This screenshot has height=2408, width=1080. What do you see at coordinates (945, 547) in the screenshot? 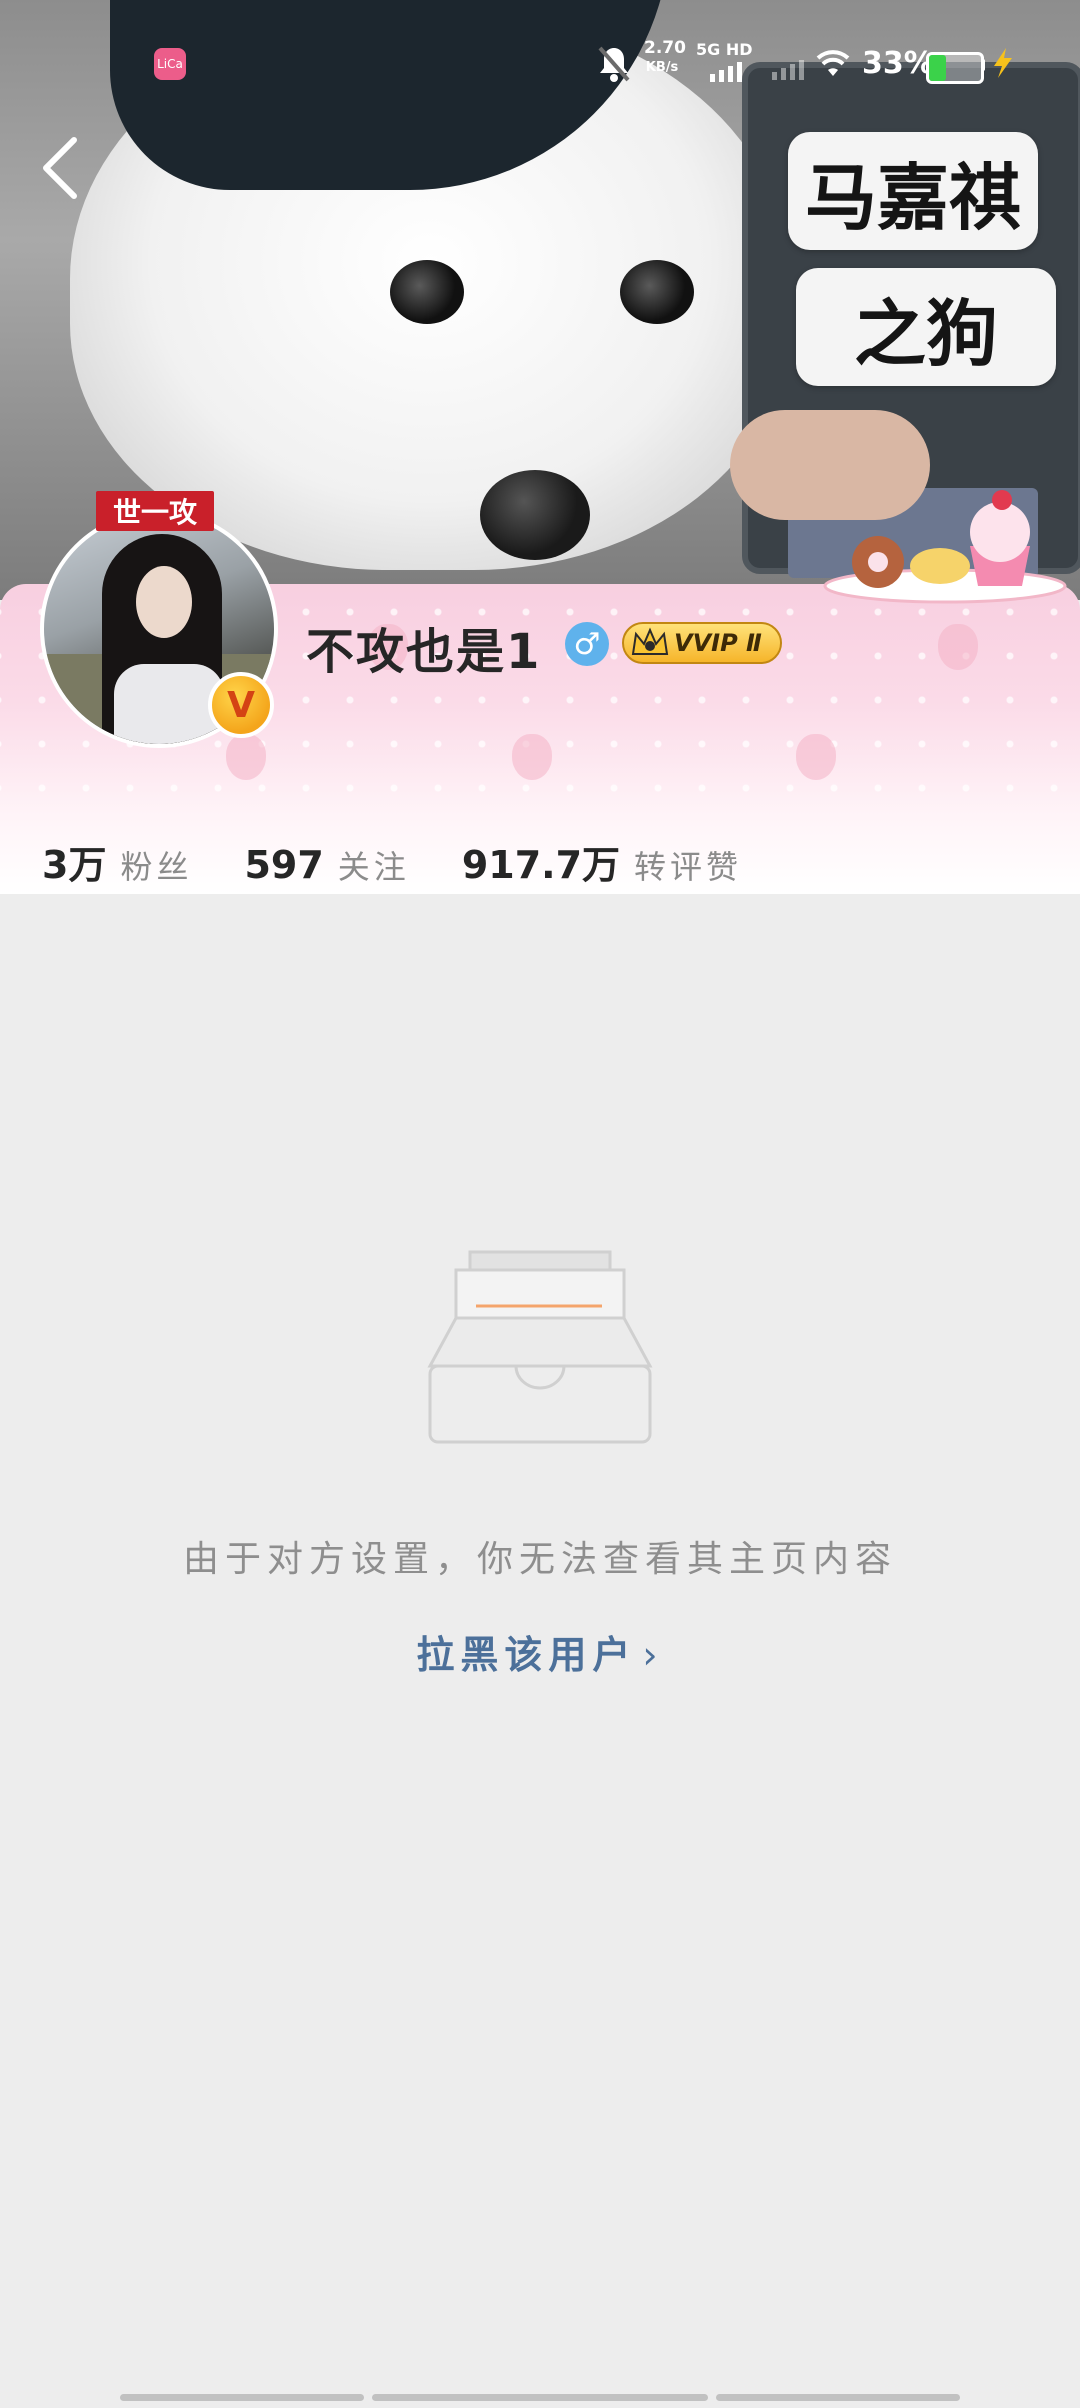
I see `cake-decoration-icon` at bounding box center [945, 547].